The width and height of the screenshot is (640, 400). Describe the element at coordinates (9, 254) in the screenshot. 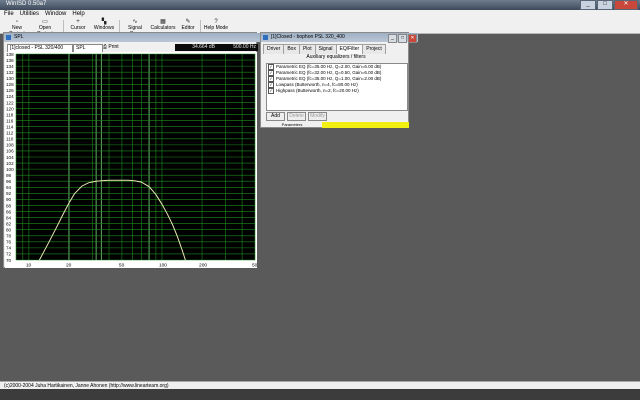

I see `y-tick-label: 72` at that location.